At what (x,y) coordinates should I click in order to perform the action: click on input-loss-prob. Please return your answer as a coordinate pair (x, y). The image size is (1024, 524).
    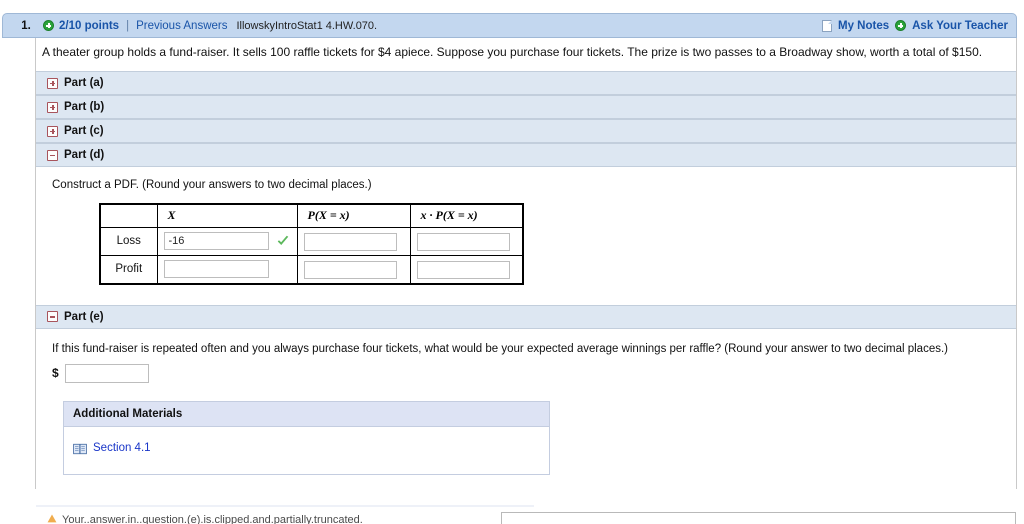
    Looking at the image, I should click on (350, 241).